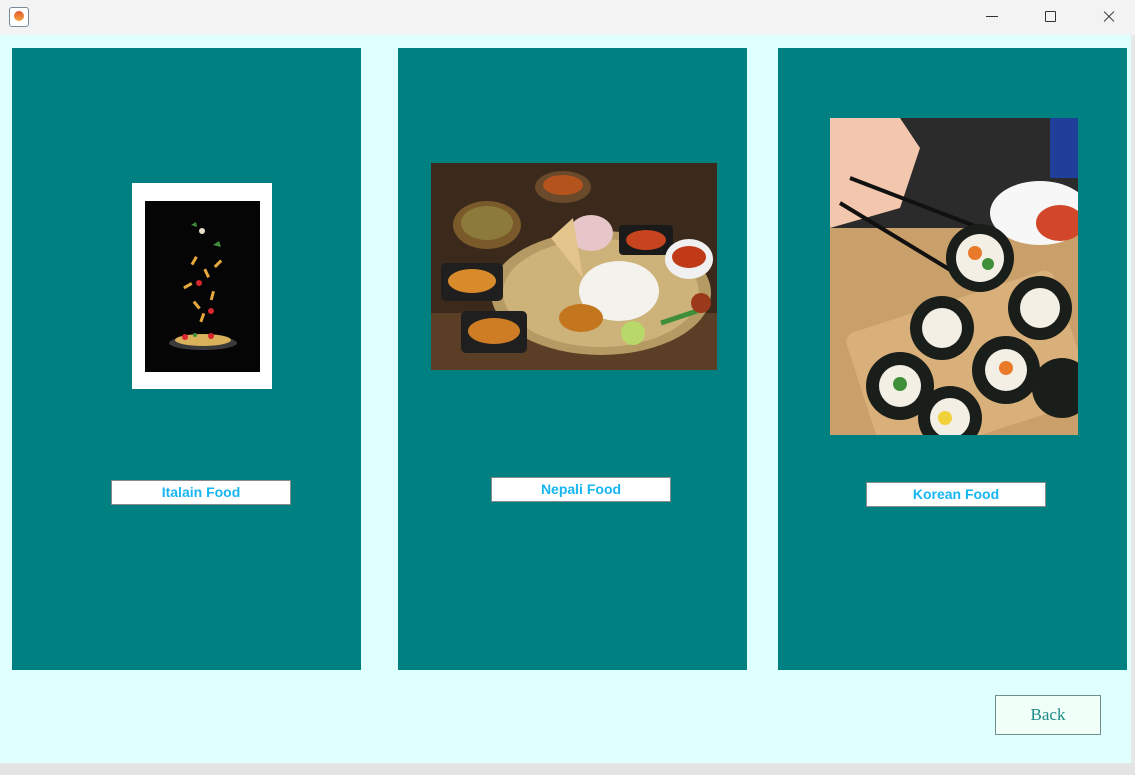 Image resolution: width=1135 pixels, height=775 pixels. I want to click on back-button: Back, so click(1048, 715).